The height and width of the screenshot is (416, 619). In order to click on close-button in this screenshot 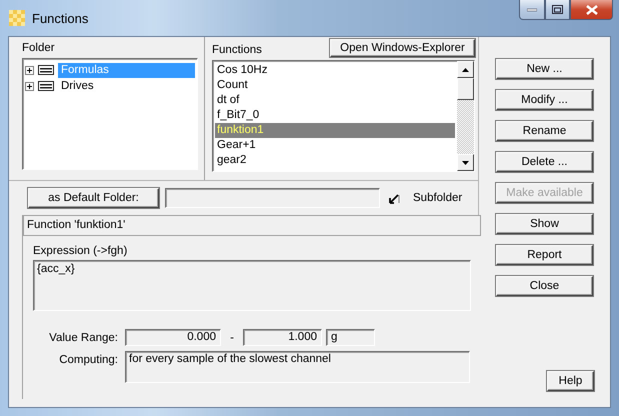, I will do `click(591, 10)`.